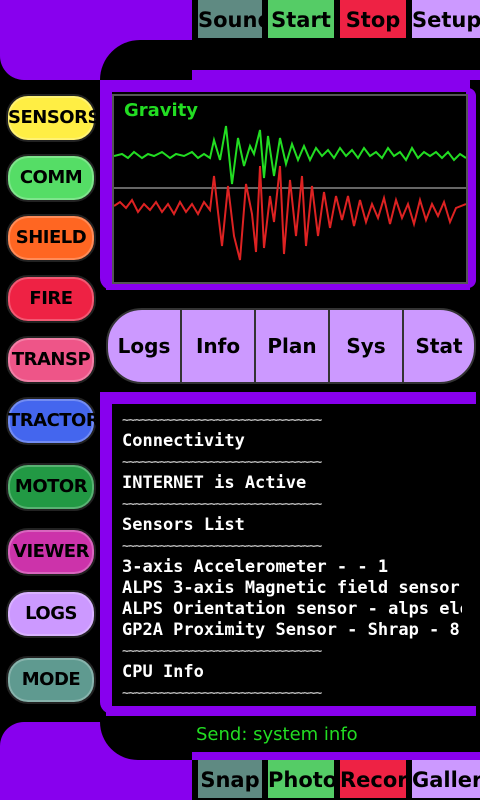 Image resolution: width=480 pixels, height=800 pixels. I want to click on frame-top-bar, so click(336, 75).